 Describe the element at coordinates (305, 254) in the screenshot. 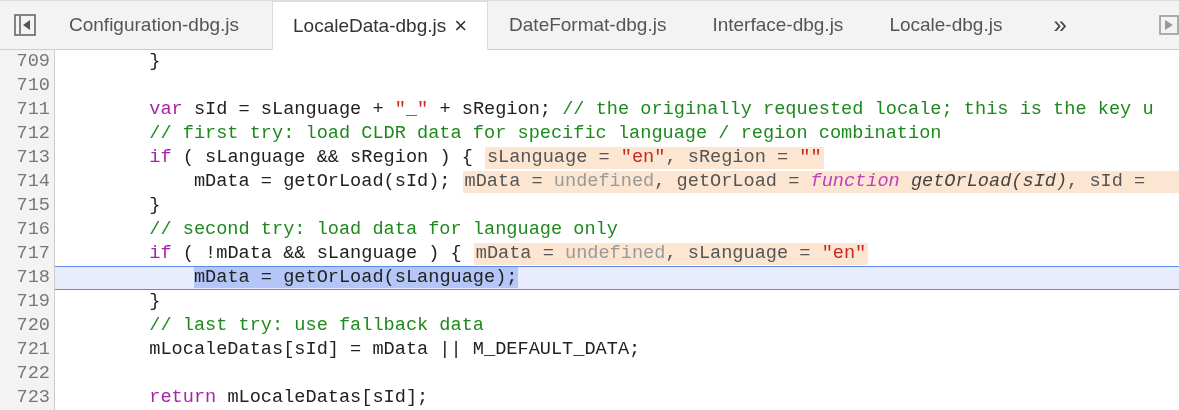

I see `code-text: if ( !mData && sLanguage ) {` at that location.